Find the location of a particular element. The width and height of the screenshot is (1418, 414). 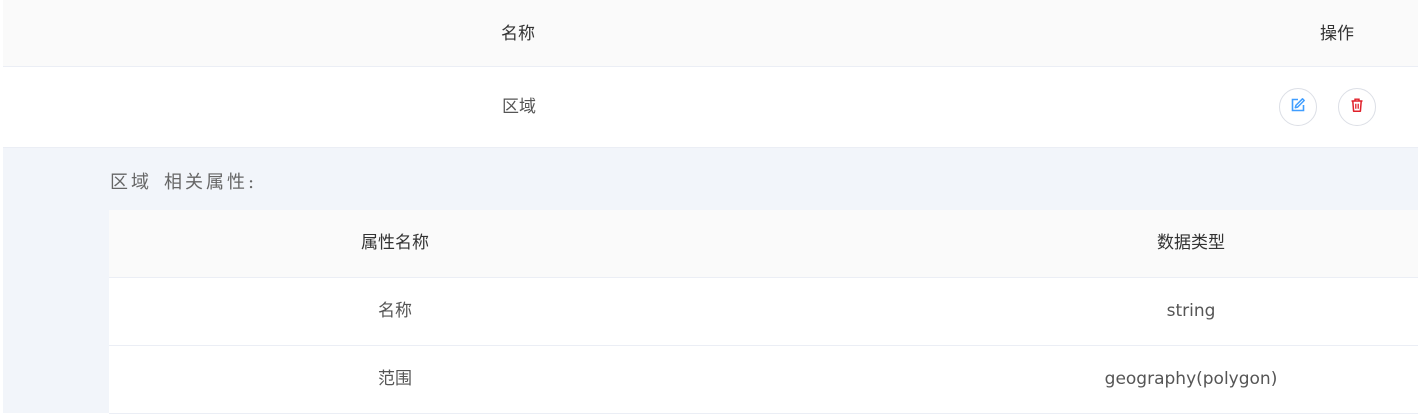

trash-icon is located at coordinates (1357, 107).